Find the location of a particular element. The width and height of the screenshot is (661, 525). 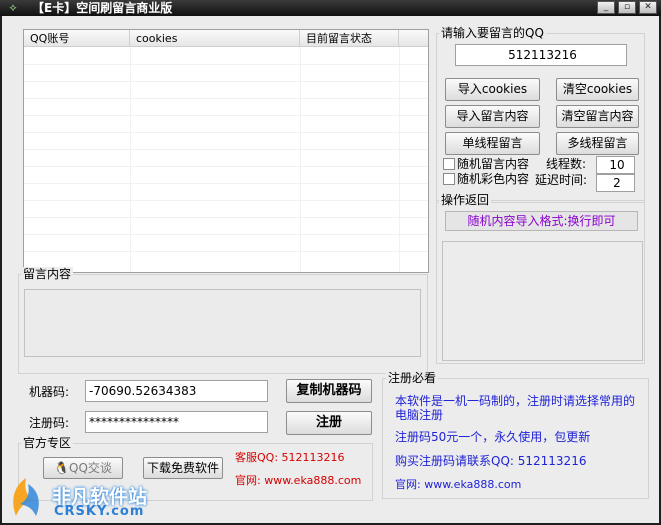

thread-count-input is located at coordinates (615, 165).